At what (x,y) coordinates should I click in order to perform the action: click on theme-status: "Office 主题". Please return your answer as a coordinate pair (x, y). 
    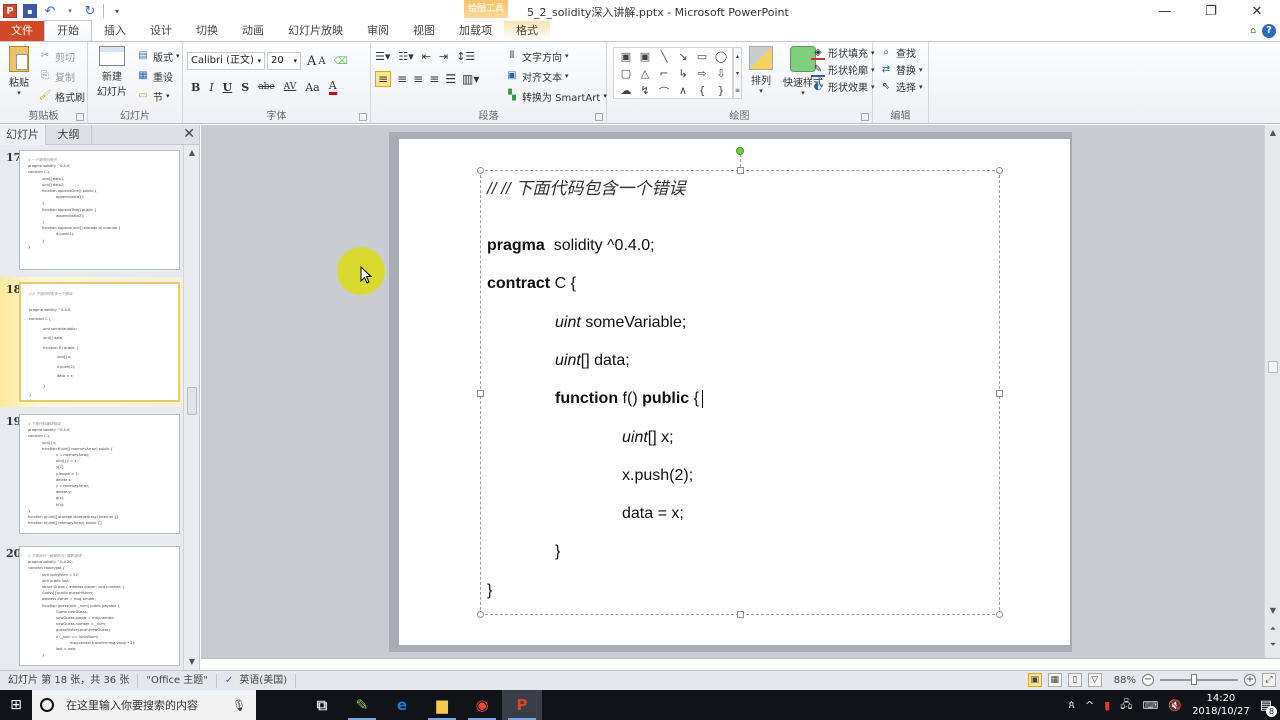
    Looking at the image, I should click on (177, 680).